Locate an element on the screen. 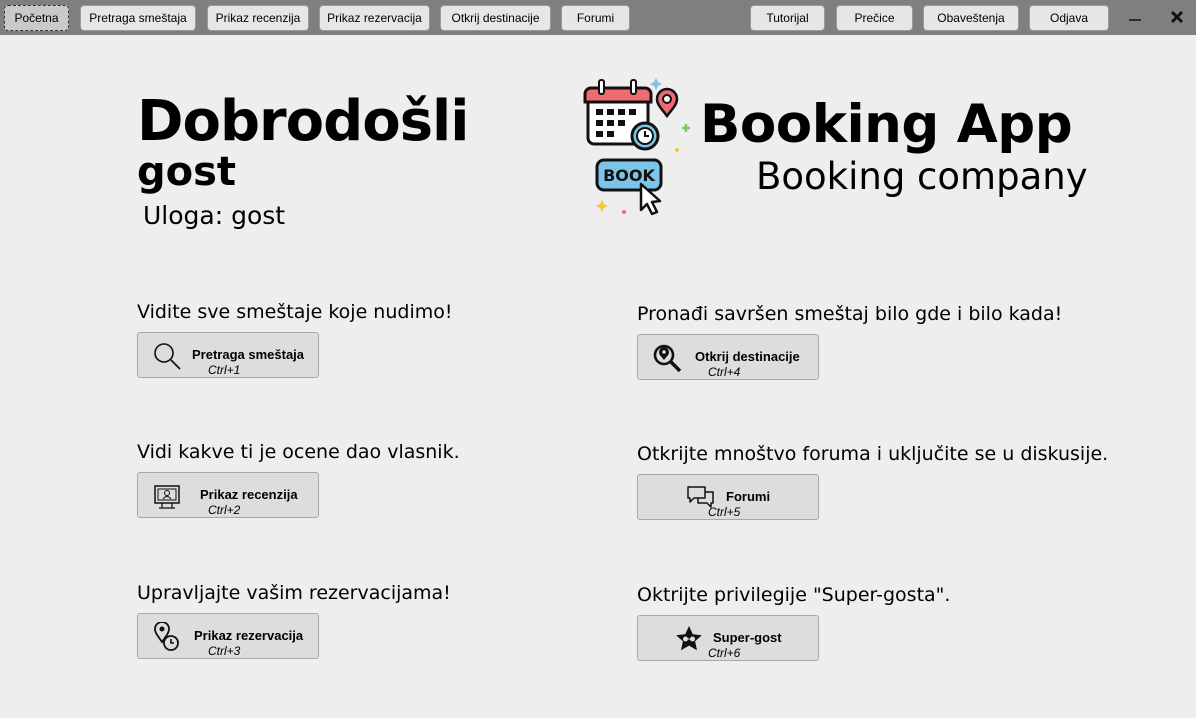 Image resolution: width=1196 pixels, height=718 pixels. nav-button-prikaz-rezervacija: Prikaz rezervacija is located at coordinates (374, 18).